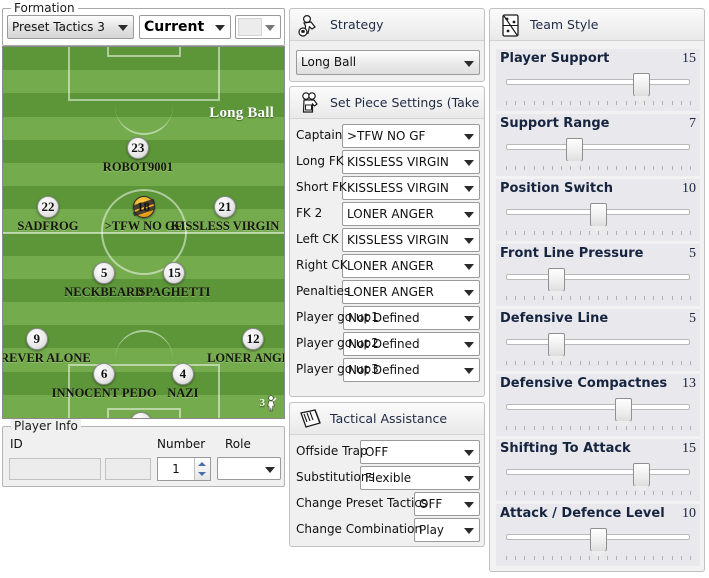  What do you see at coordinates (128, 469) in the screenshot?
I see `player-name-field` at bounding box center [128, 469].